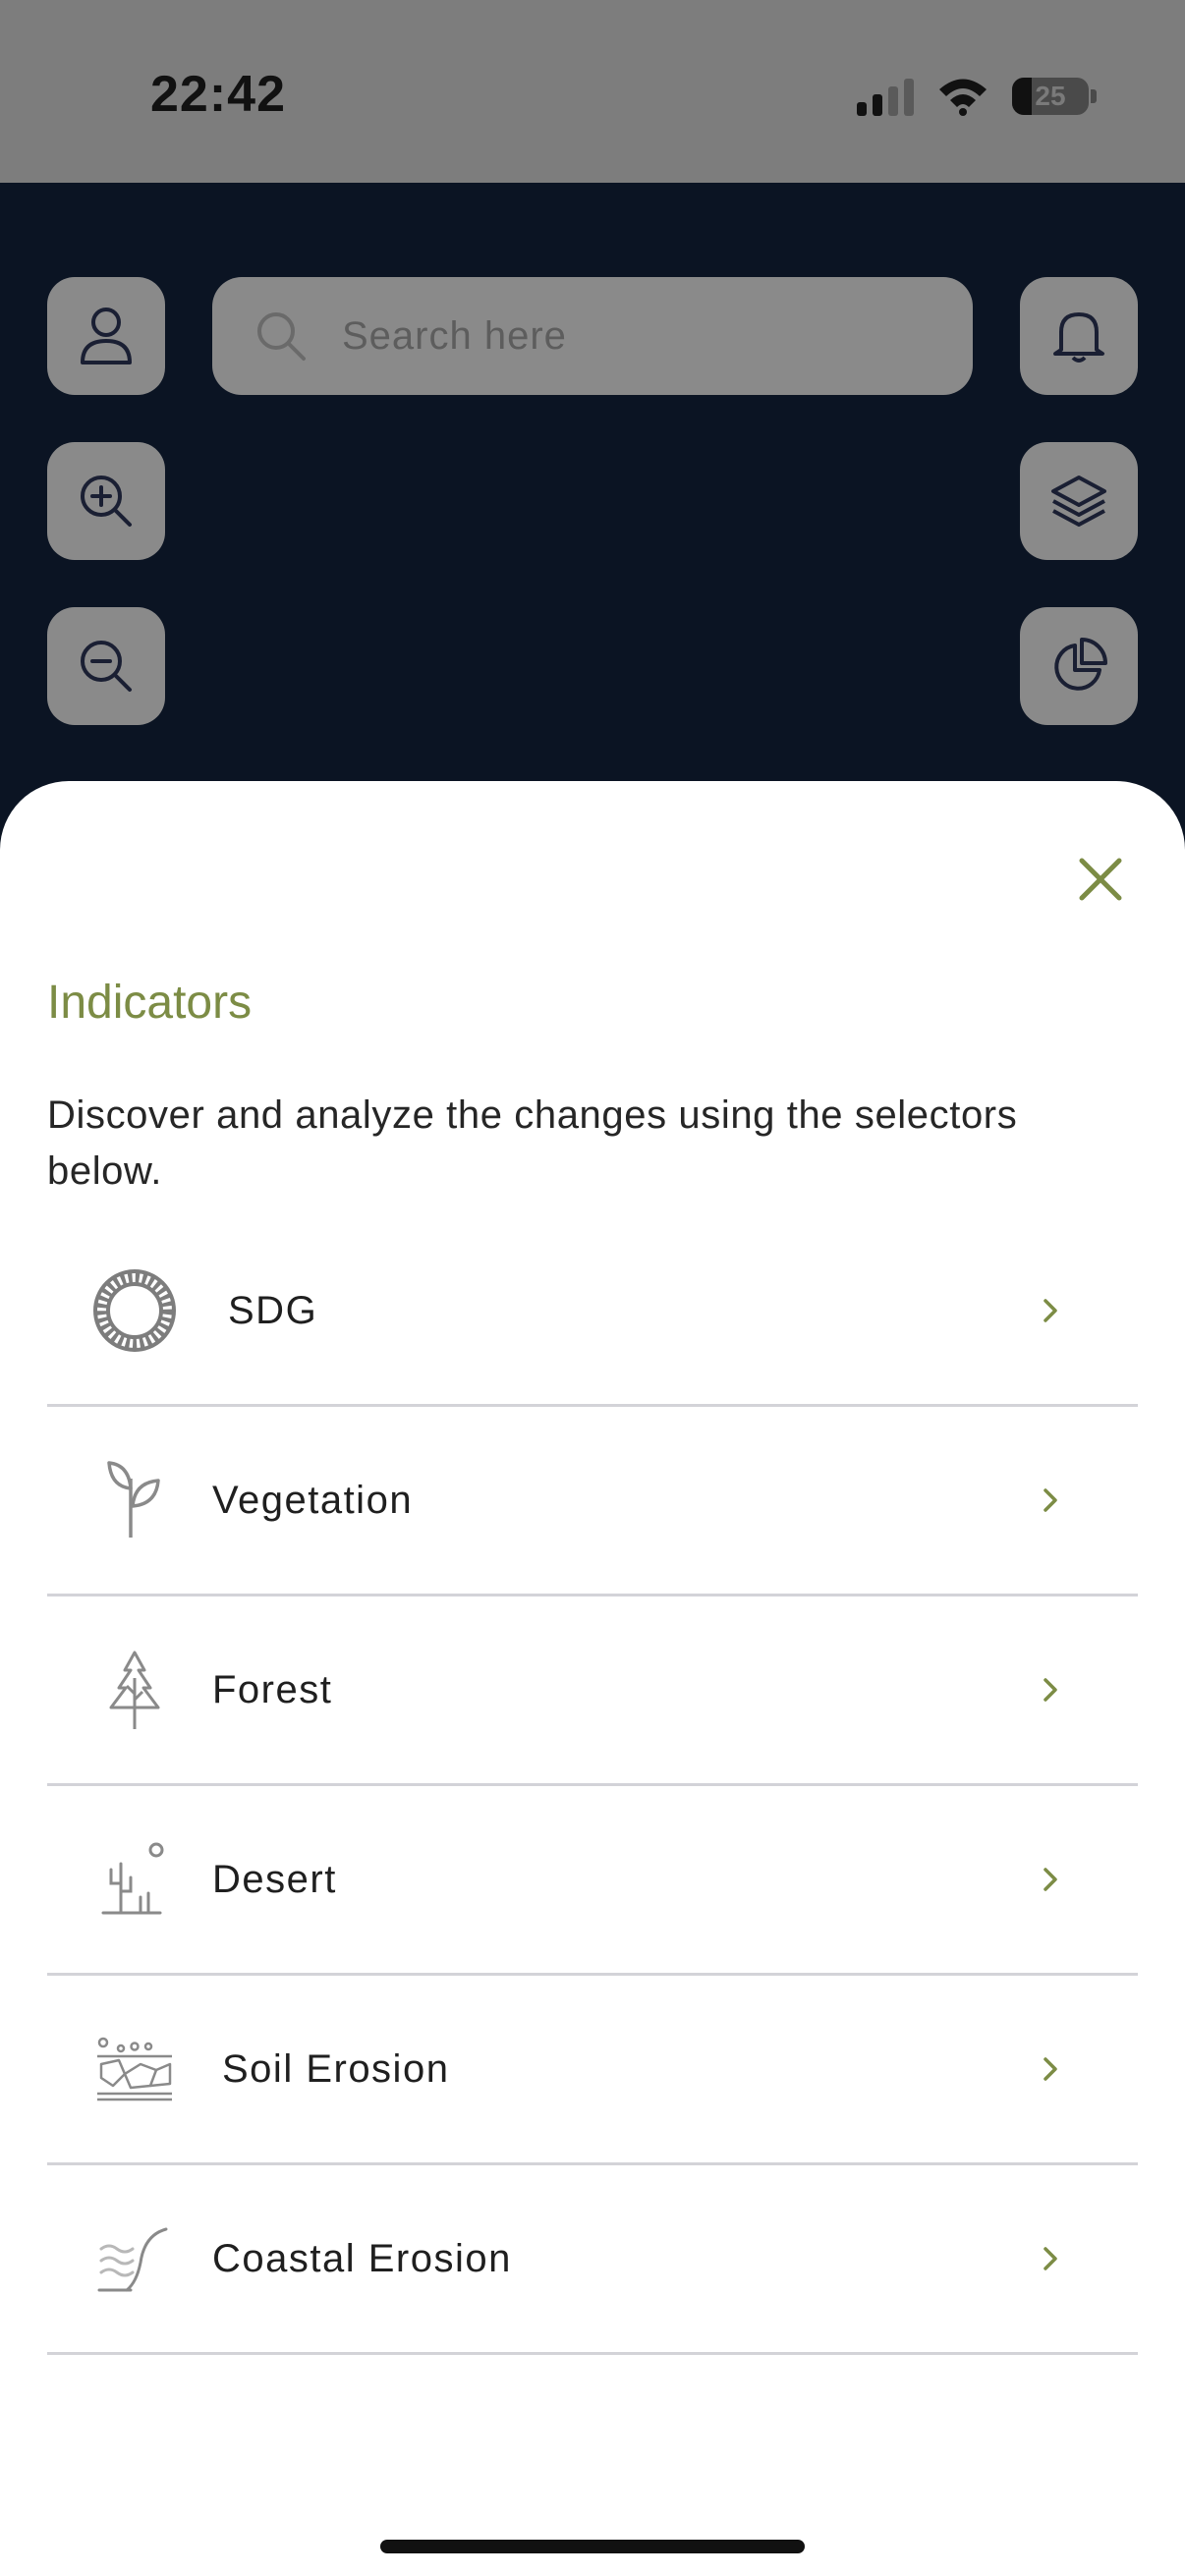 The height and width of the screenshot is (2576, 1185). I want to click on profile-icon, so click(107, 336).